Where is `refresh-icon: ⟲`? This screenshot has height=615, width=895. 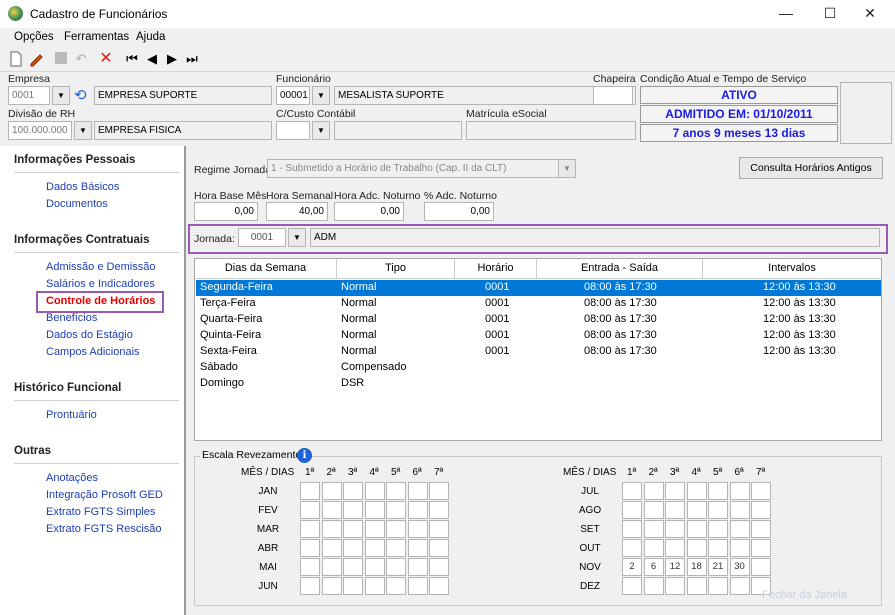 refresh-icon: ⟲ is located at coordinates (83, 95).